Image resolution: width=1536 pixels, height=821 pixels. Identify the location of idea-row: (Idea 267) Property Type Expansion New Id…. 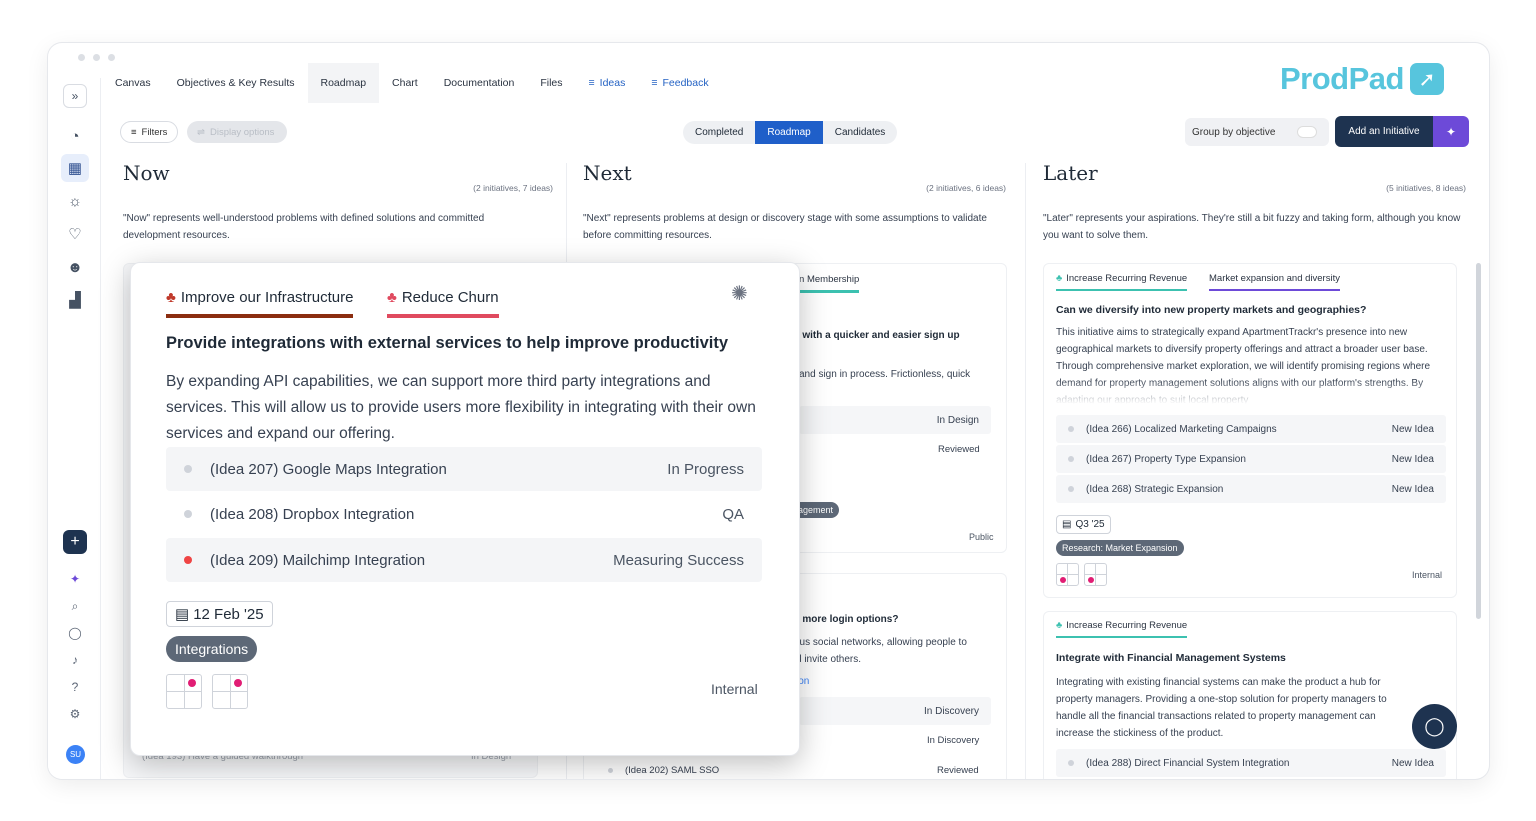
(1251, 459).